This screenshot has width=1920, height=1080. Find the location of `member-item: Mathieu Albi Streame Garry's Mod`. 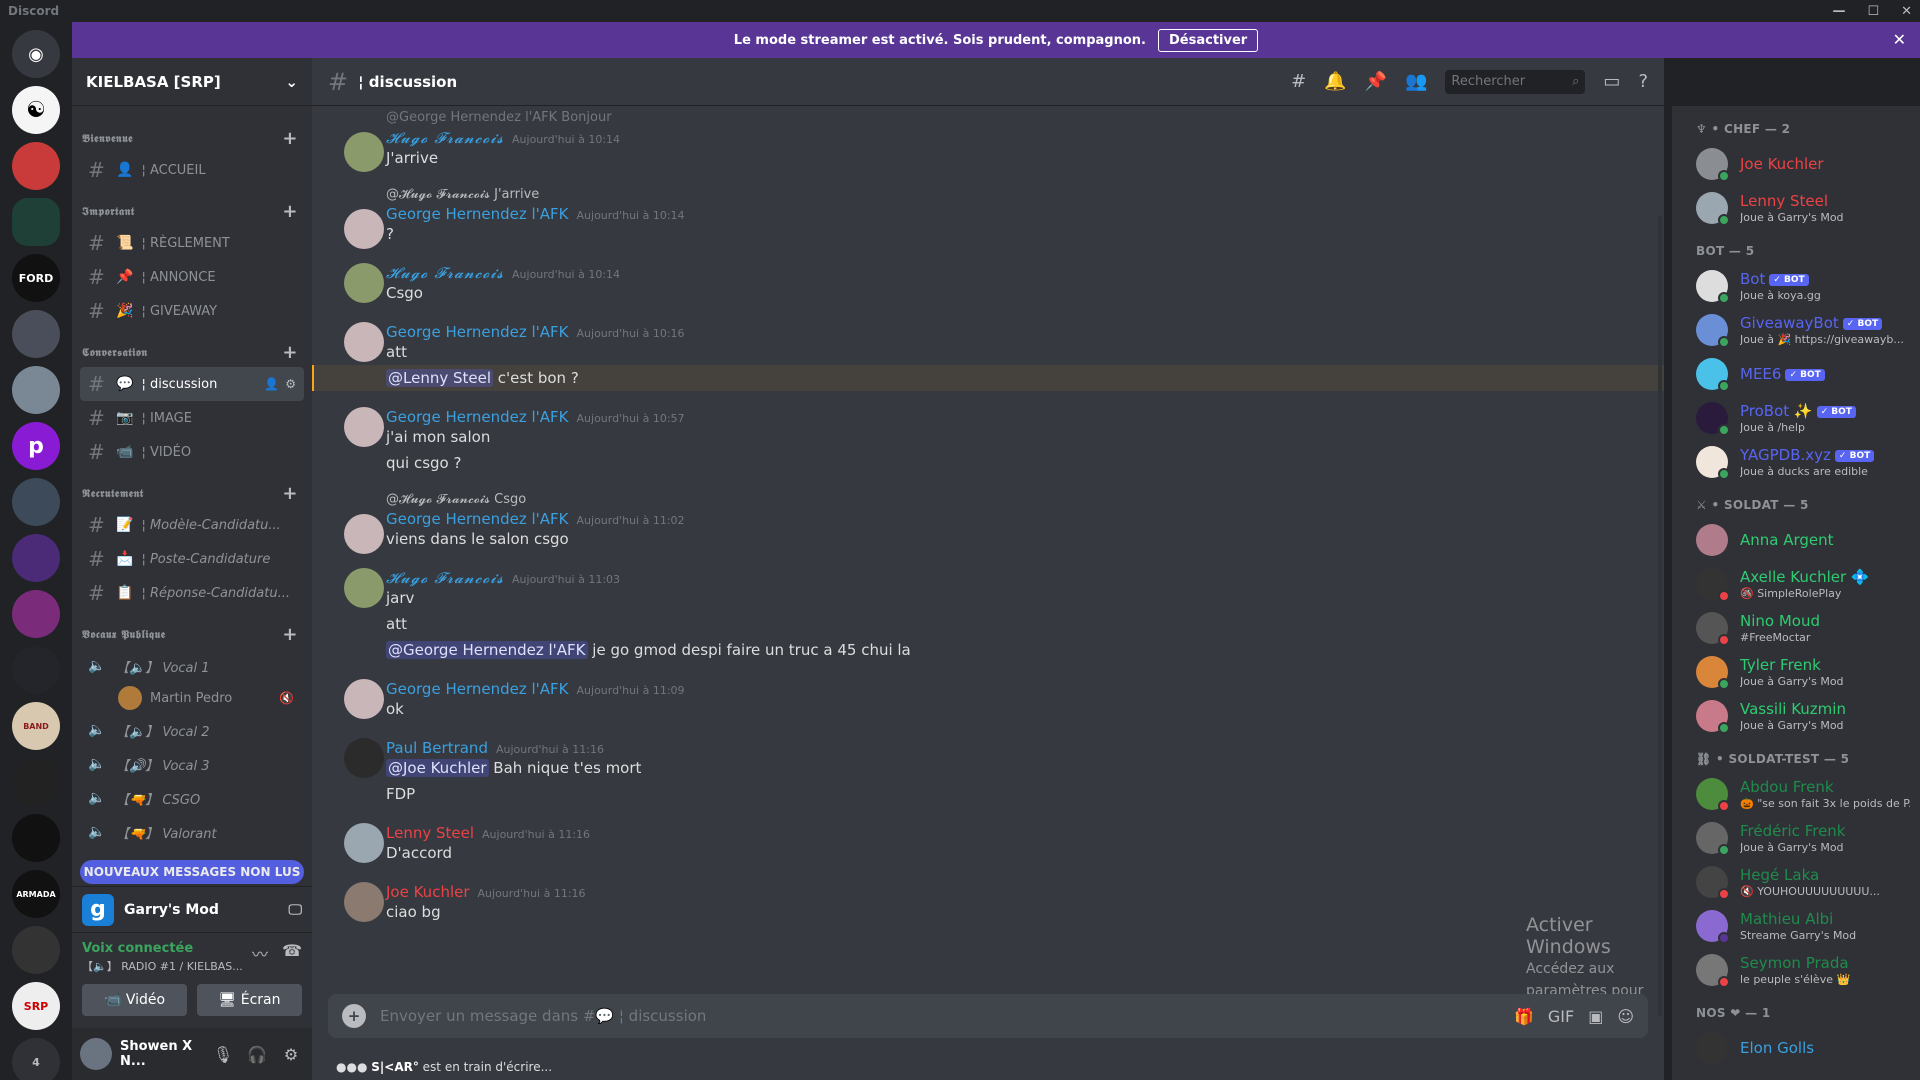

member-item: Mathieu Albi Streame Garry's Mod is located at coordinates (1804, 926).